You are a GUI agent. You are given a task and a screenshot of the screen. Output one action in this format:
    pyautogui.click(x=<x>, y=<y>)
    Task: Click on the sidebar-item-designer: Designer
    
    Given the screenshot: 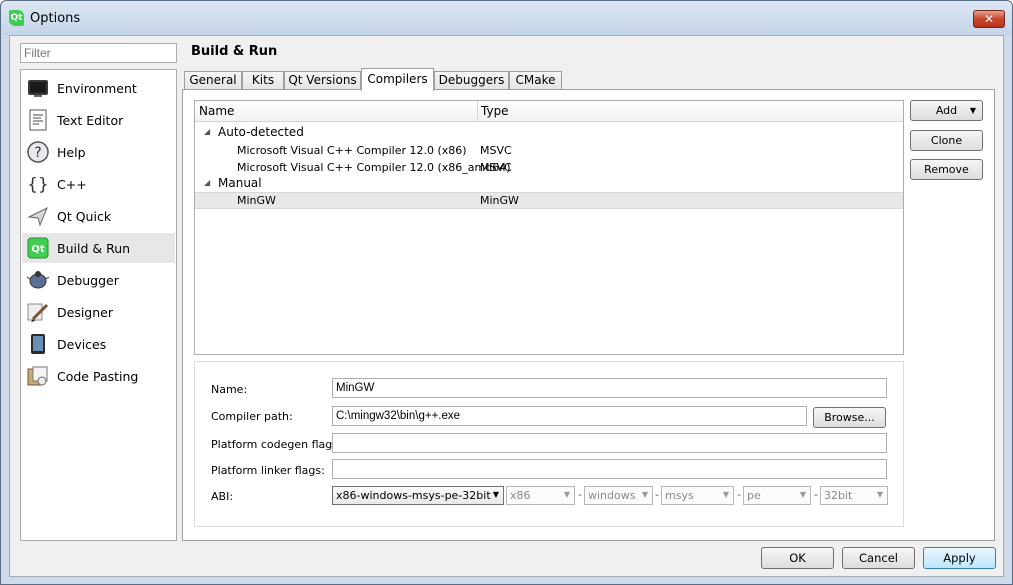 What is the action you would take?
    pyautogui.click(x=98, y=312)
    